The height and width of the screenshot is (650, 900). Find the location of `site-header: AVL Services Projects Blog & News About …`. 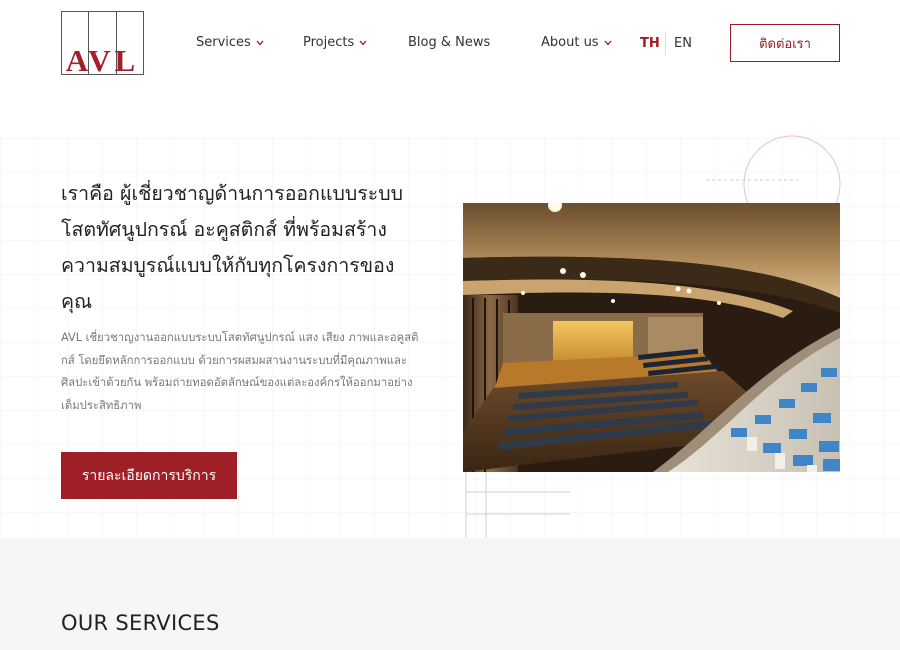

site-header: AVL Services Projects Blog & News About … is located at coordinates (450, 44).